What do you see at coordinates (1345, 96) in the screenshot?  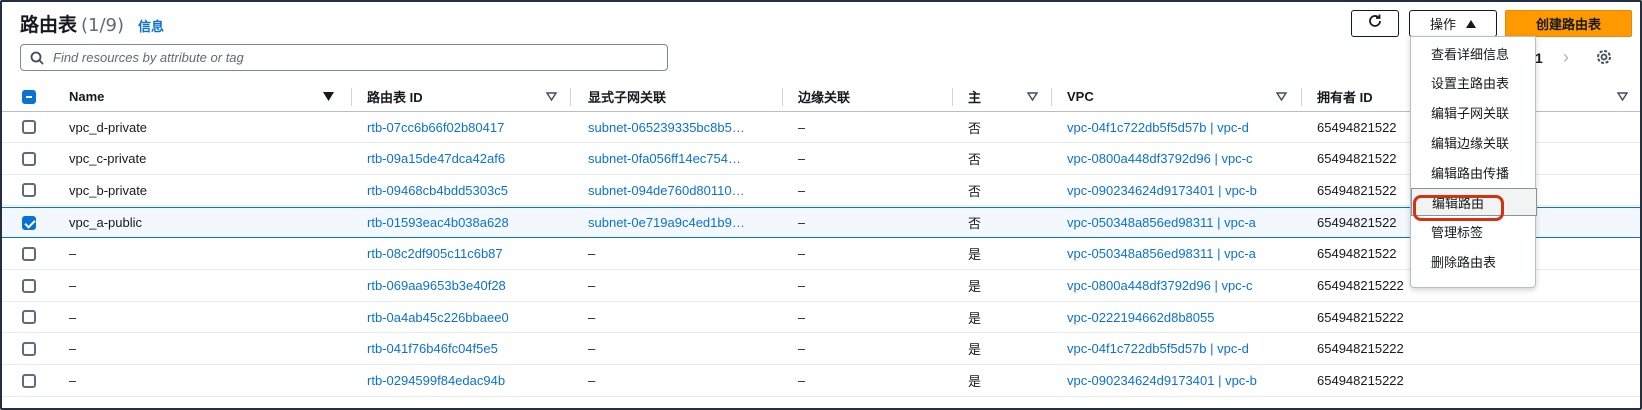 I see `column-header-owner-id: 拥有者 ID` at bounding box center [1345, 96].